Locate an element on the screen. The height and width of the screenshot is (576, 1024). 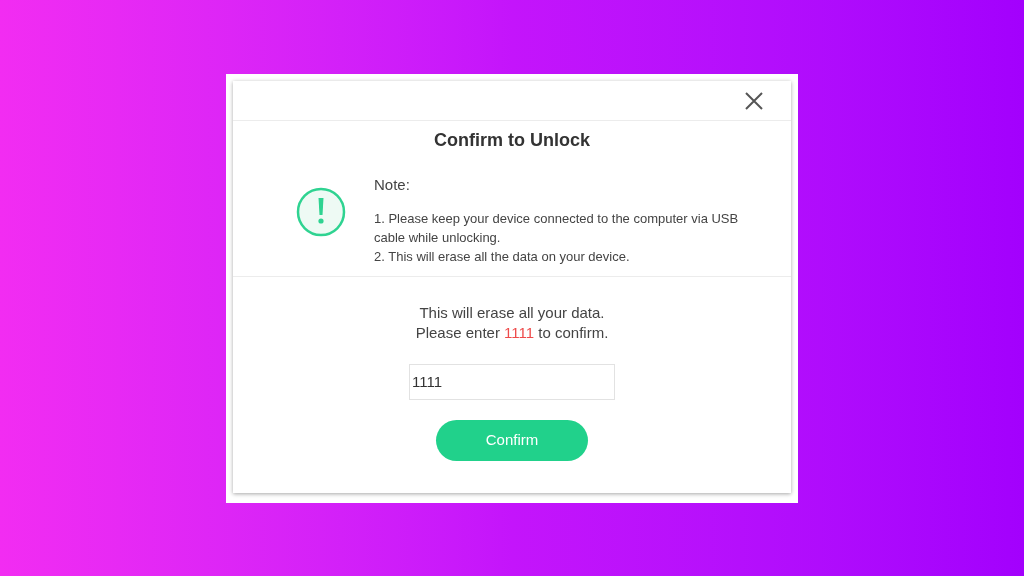
code-input-field: 1111 is located at coordinates (512, 381).